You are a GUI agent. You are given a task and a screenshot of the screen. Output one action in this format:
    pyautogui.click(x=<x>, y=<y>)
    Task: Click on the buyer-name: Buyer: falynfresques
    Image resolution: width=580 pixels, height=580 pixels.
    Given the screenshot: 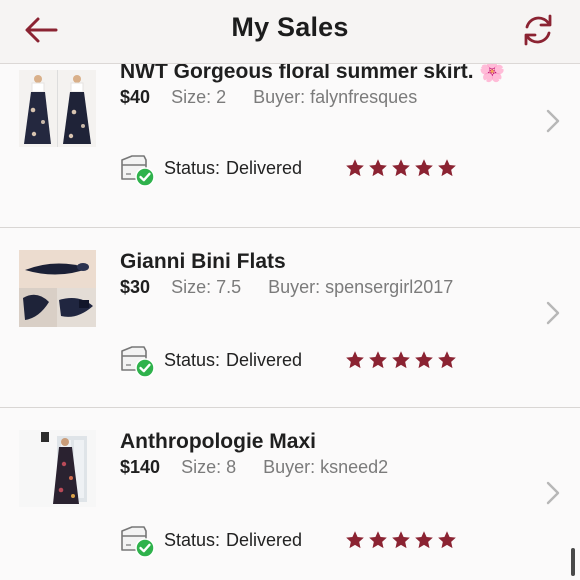 What is the action you would take?
    pyautogui.click(x=335, y=97)
    